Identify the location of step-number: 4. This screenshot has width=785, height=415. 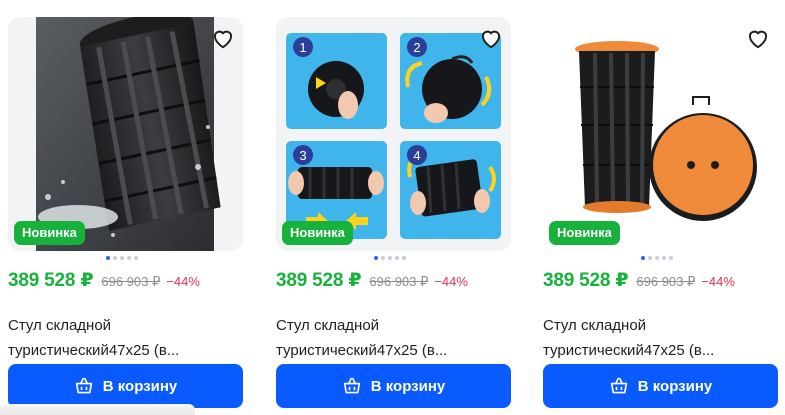
(416, 155).